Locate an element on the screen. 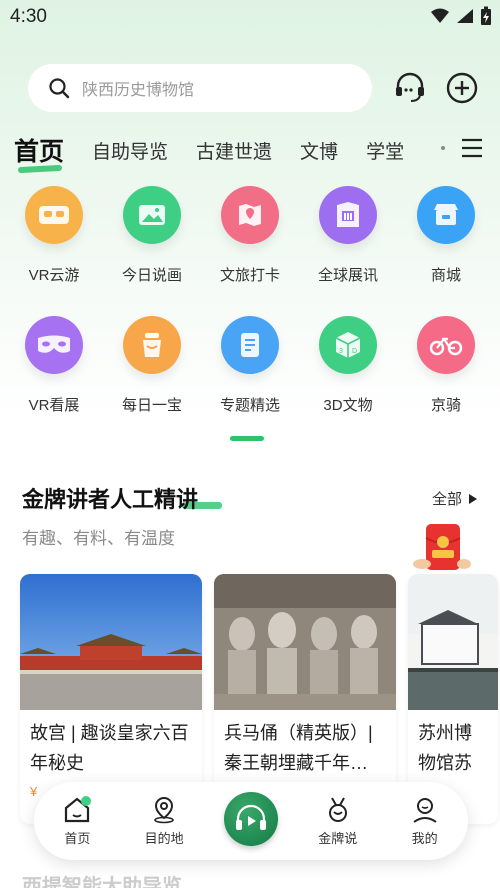 The width and height of the screenshot is (500, 888). home-icon is located at coordinates (78, 808).